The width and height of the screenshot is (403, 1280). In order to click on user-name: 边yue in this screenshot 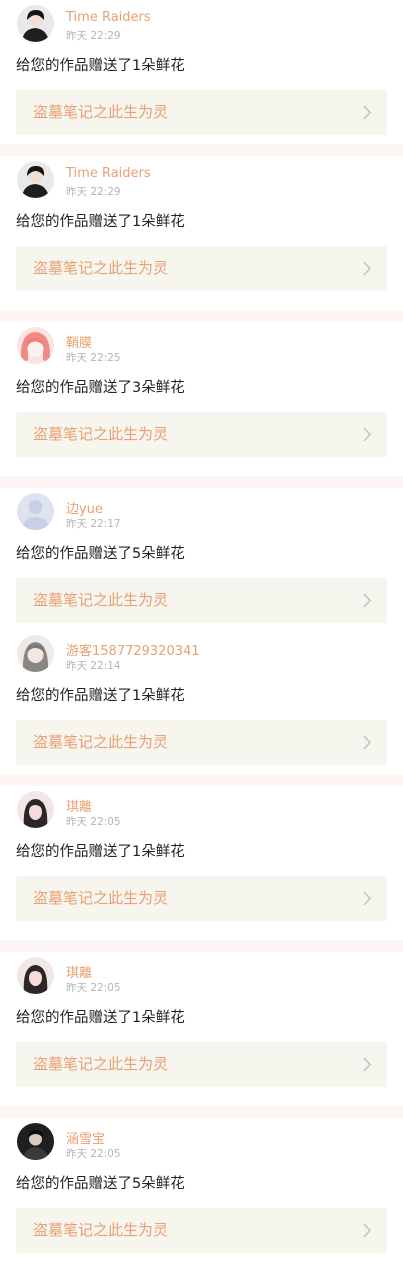, I will do `click(84, 507)`.